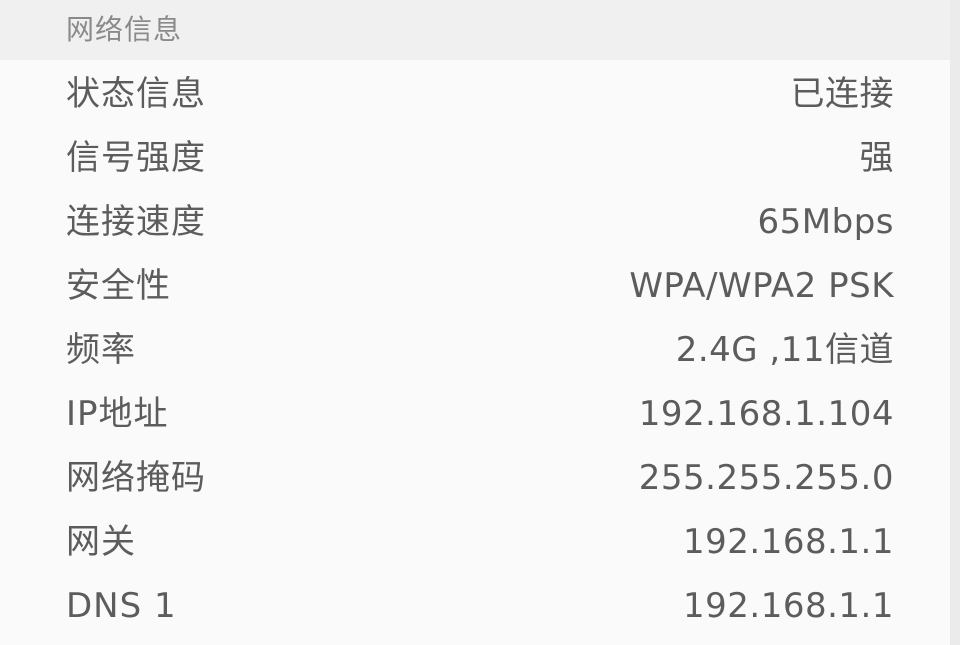 This screenshot has height=645, width=960. Describe the element at coordinates (136, 94) in the screenshot. I see `status-label: 状态信息` at that location.